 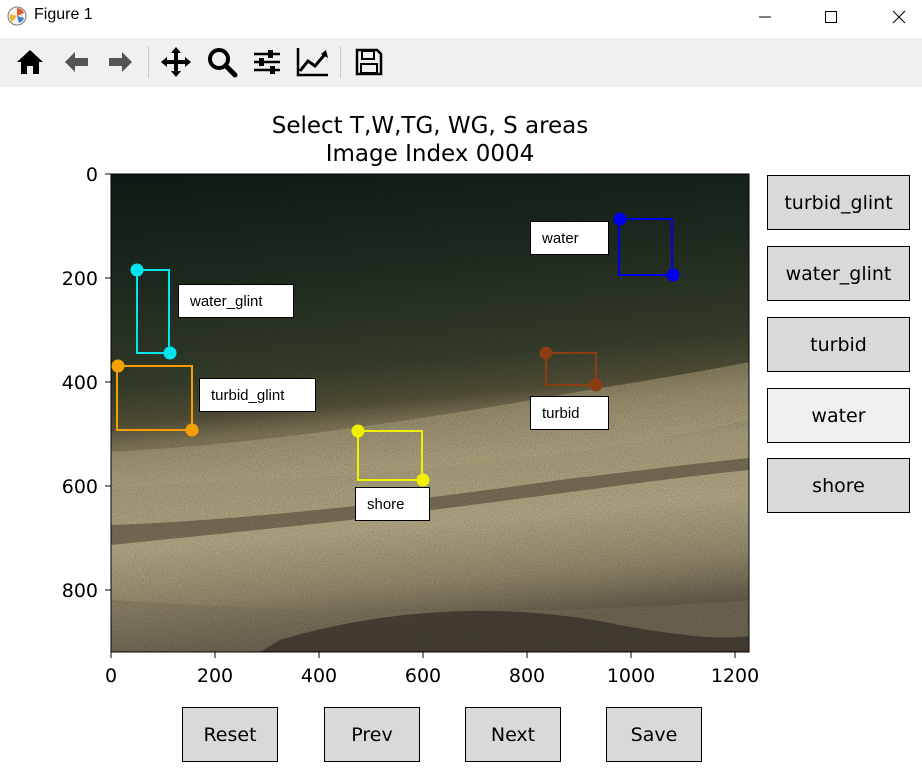 I want to click on window-titlebar: Figure 1, so click(x=461, y=16).